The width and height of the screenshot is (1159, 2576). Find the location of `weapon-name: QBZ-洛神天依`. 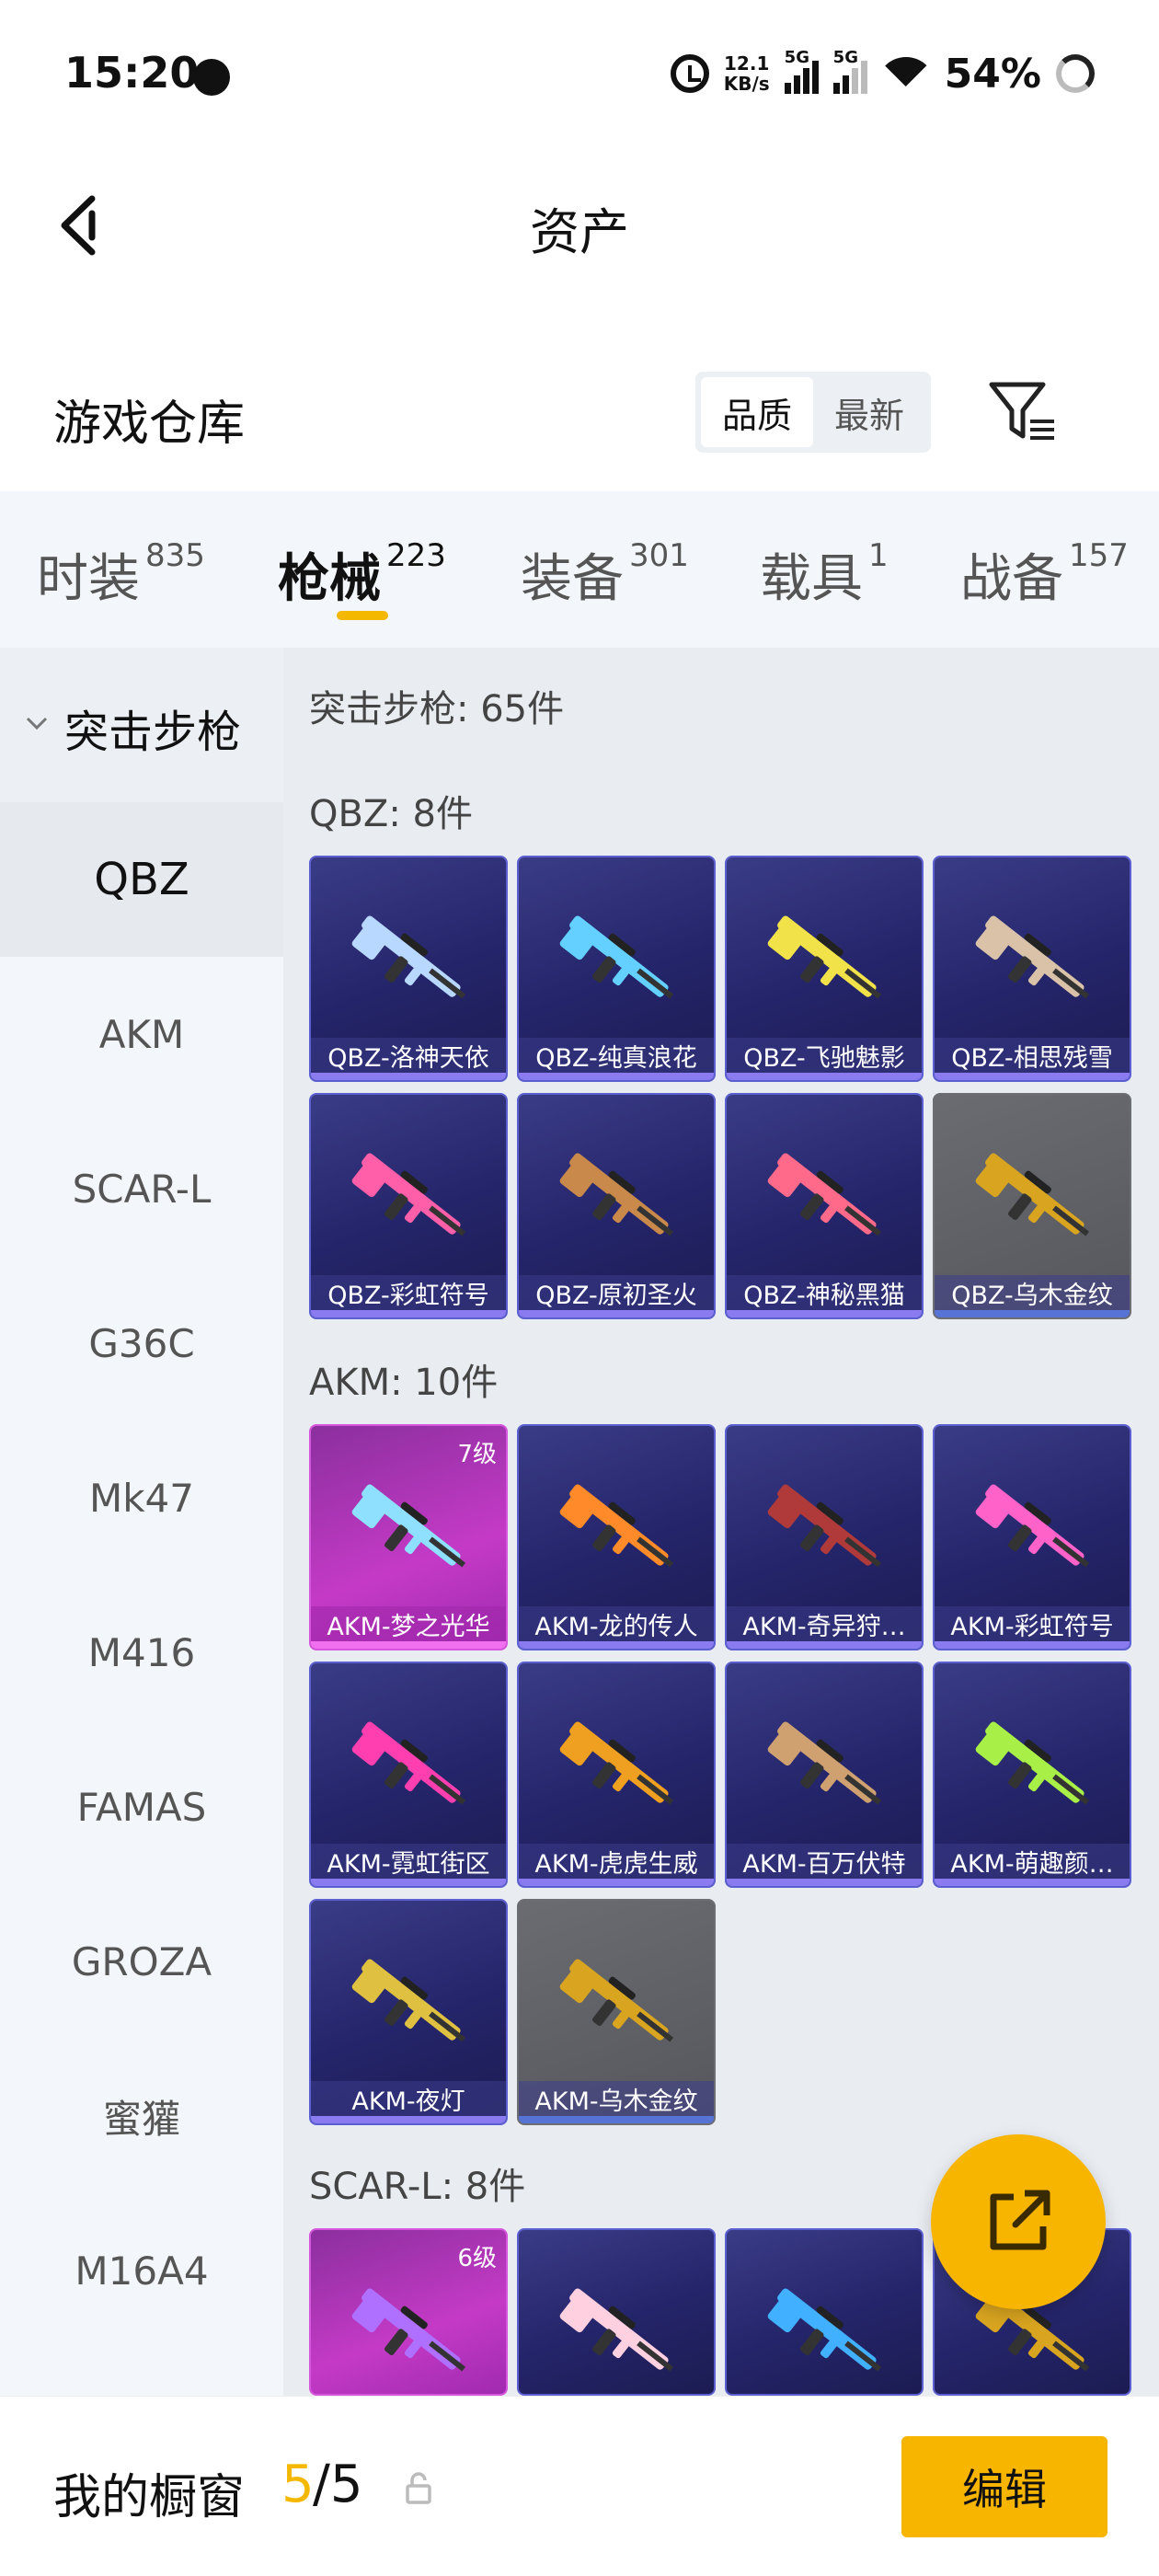

weapon-name: QBZ-洛神天依 is located at coordinates (408, 1059).